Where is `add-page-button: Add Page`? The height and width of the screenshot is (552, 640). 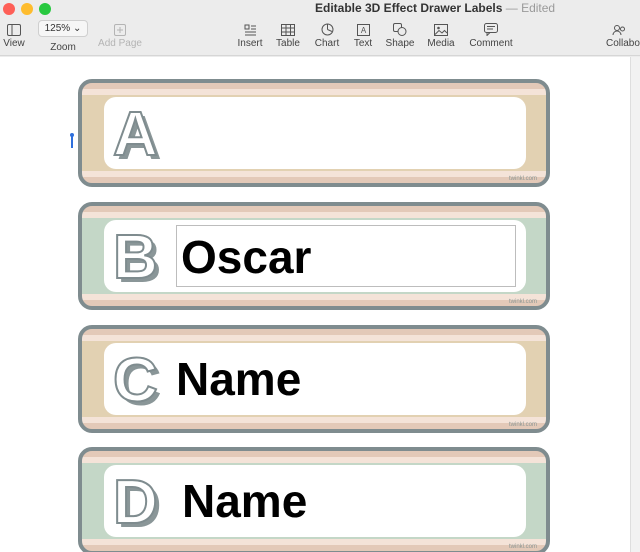
add-page-button: Add Page is located at coordinates (120, 37).